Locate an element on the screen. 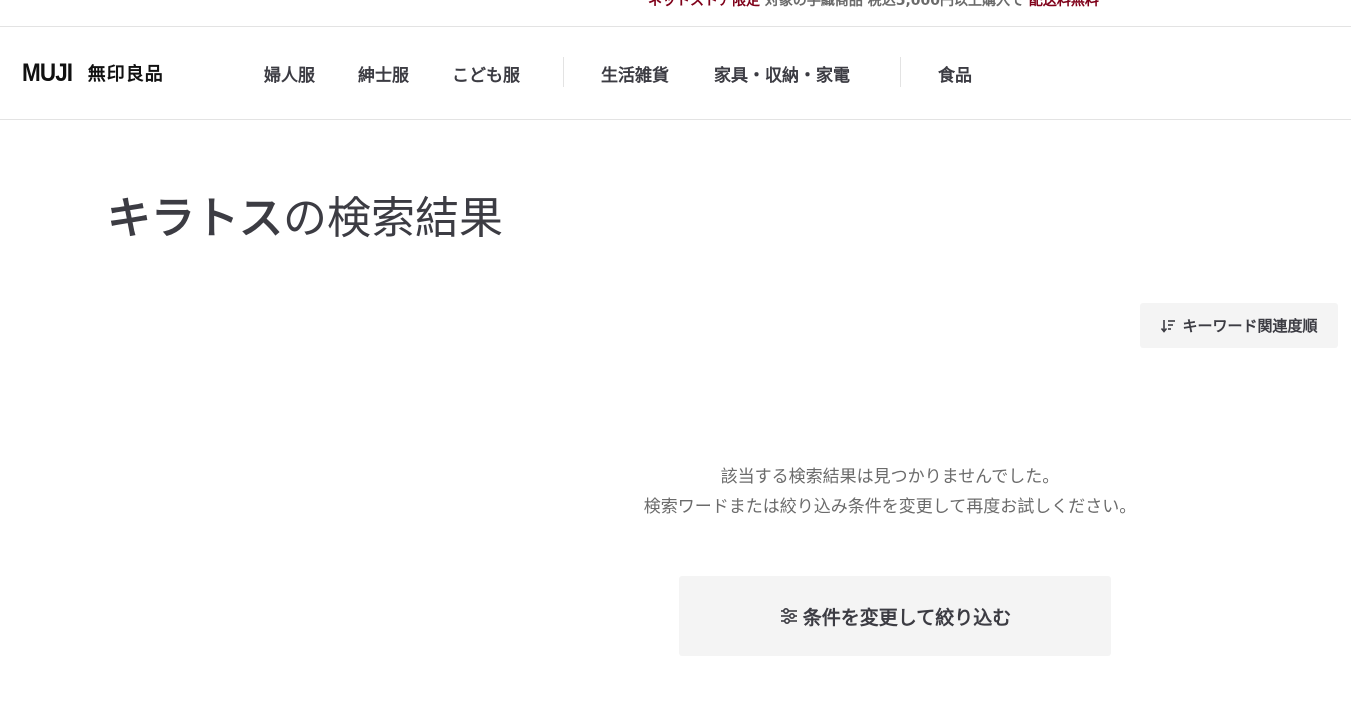 Image resolution: width=1351 pixels, height=707 pixels. sort-button: キーワード関連度順 is located at coordinates (1239, 325).